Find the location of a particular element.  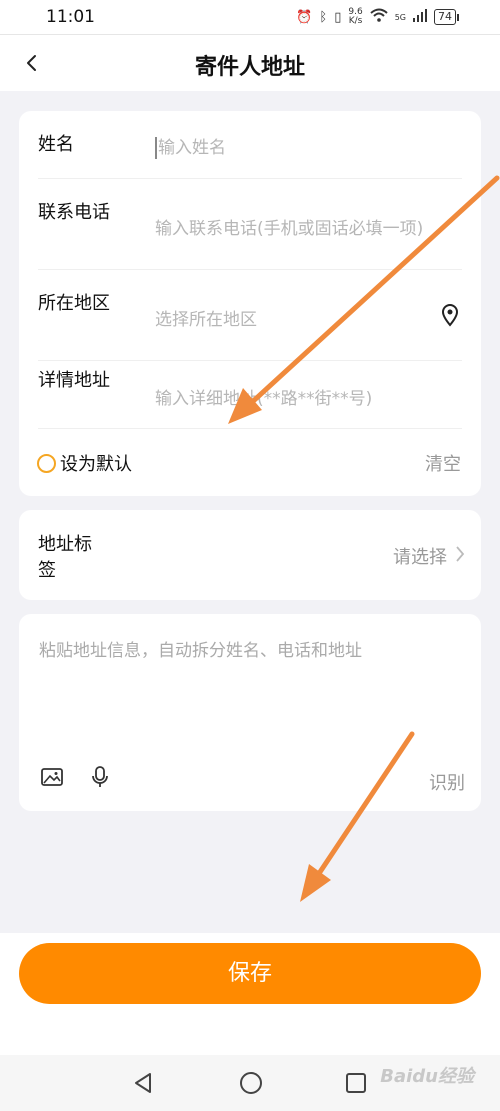

nav-back-icon is located at coordinates (143, 1085).